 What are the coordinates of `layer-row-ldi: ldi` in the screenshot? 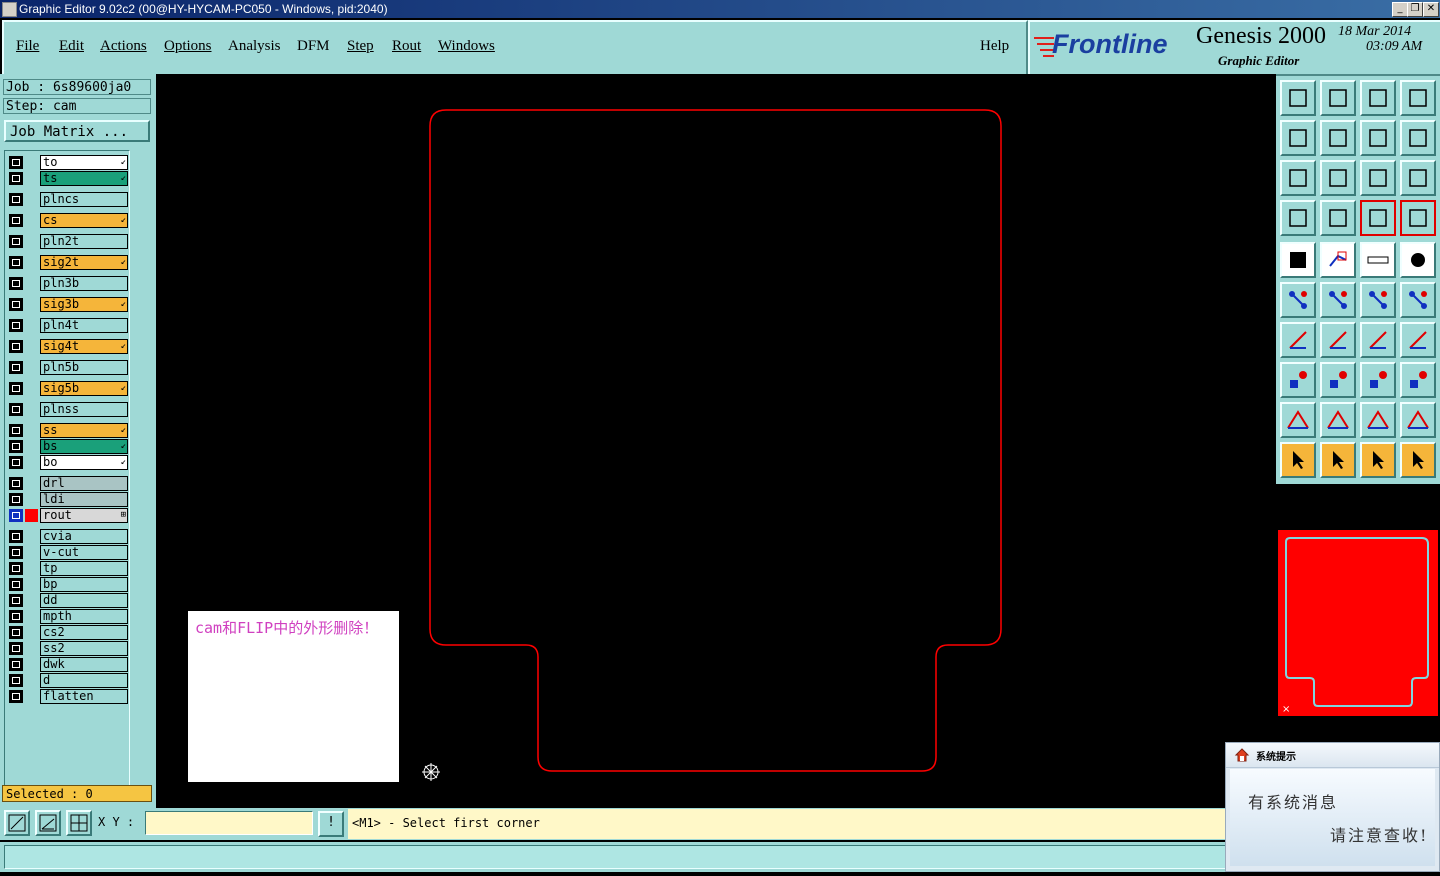 It's located at (67, 499).